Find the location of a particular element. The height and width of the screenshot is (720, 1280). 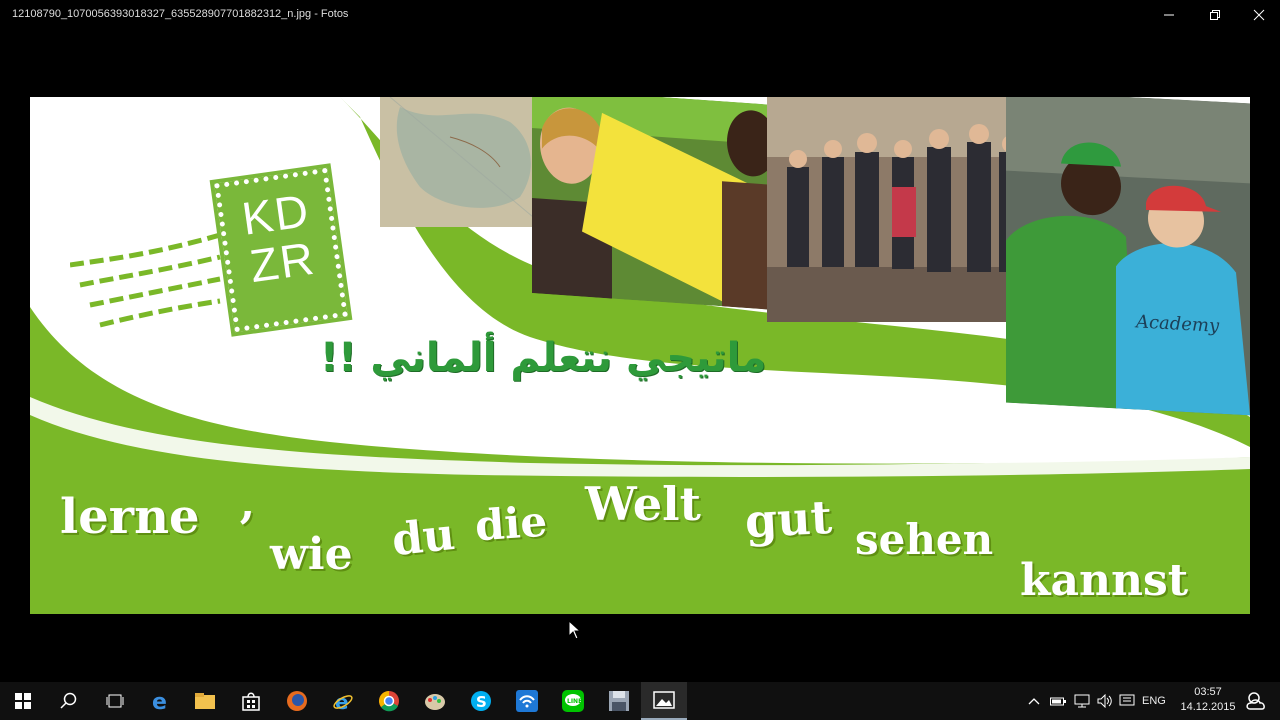

volume-icon is located at coordinates (1104, 701).